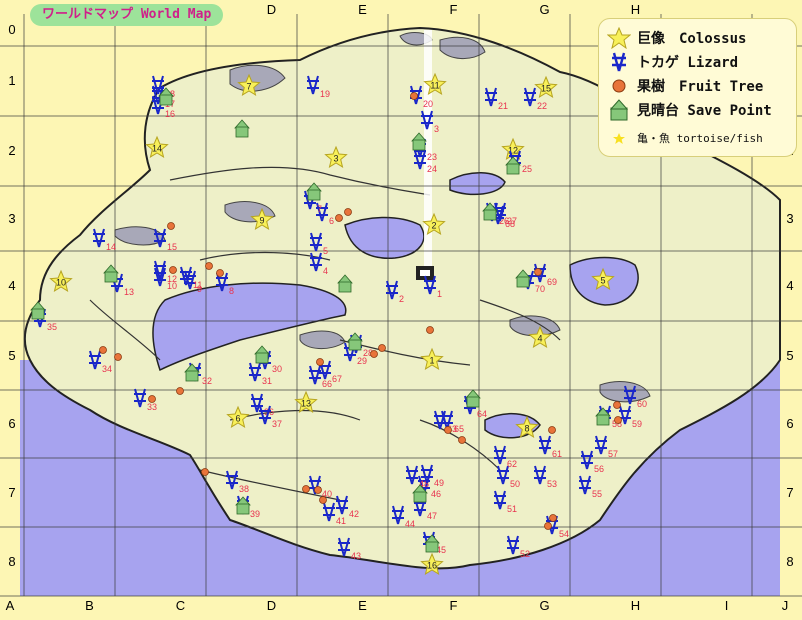 The width and height of the screenshot is (802, 620). What do you see at coordinates (362, 361) in the screenshot?
I see `lizard-number: 29` at bounding box center [362, 361].